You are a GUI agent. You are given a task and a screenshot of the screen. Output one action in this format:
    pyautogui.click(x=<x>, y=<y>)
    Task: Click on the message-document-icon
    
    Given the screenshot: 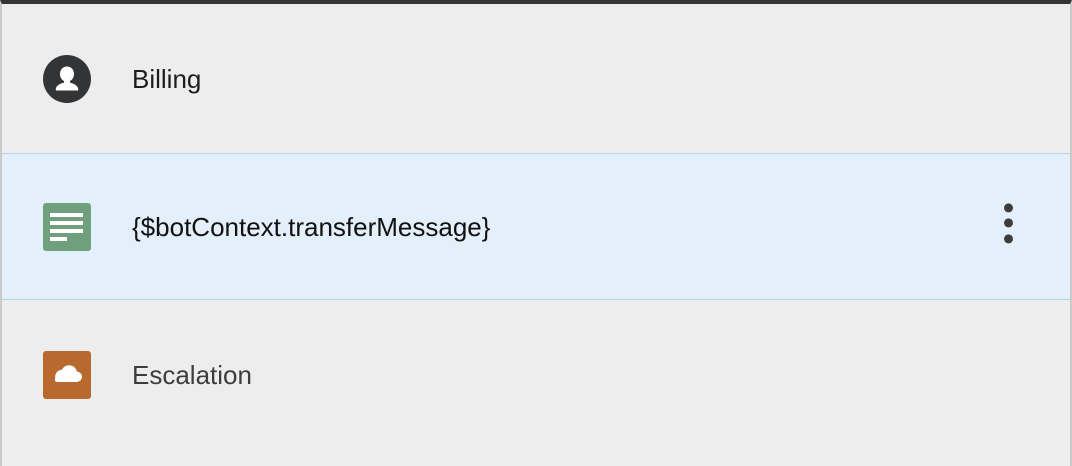 What is the action you would take?
    pyautogui.click(x=67, y=227)
    